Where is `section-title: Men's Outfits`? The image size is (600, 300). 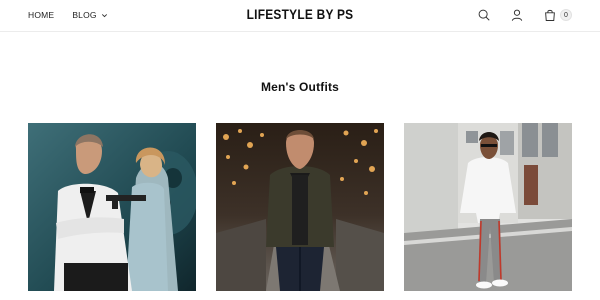
section-title: Men's Outfits is located at coordinates (300, 87).